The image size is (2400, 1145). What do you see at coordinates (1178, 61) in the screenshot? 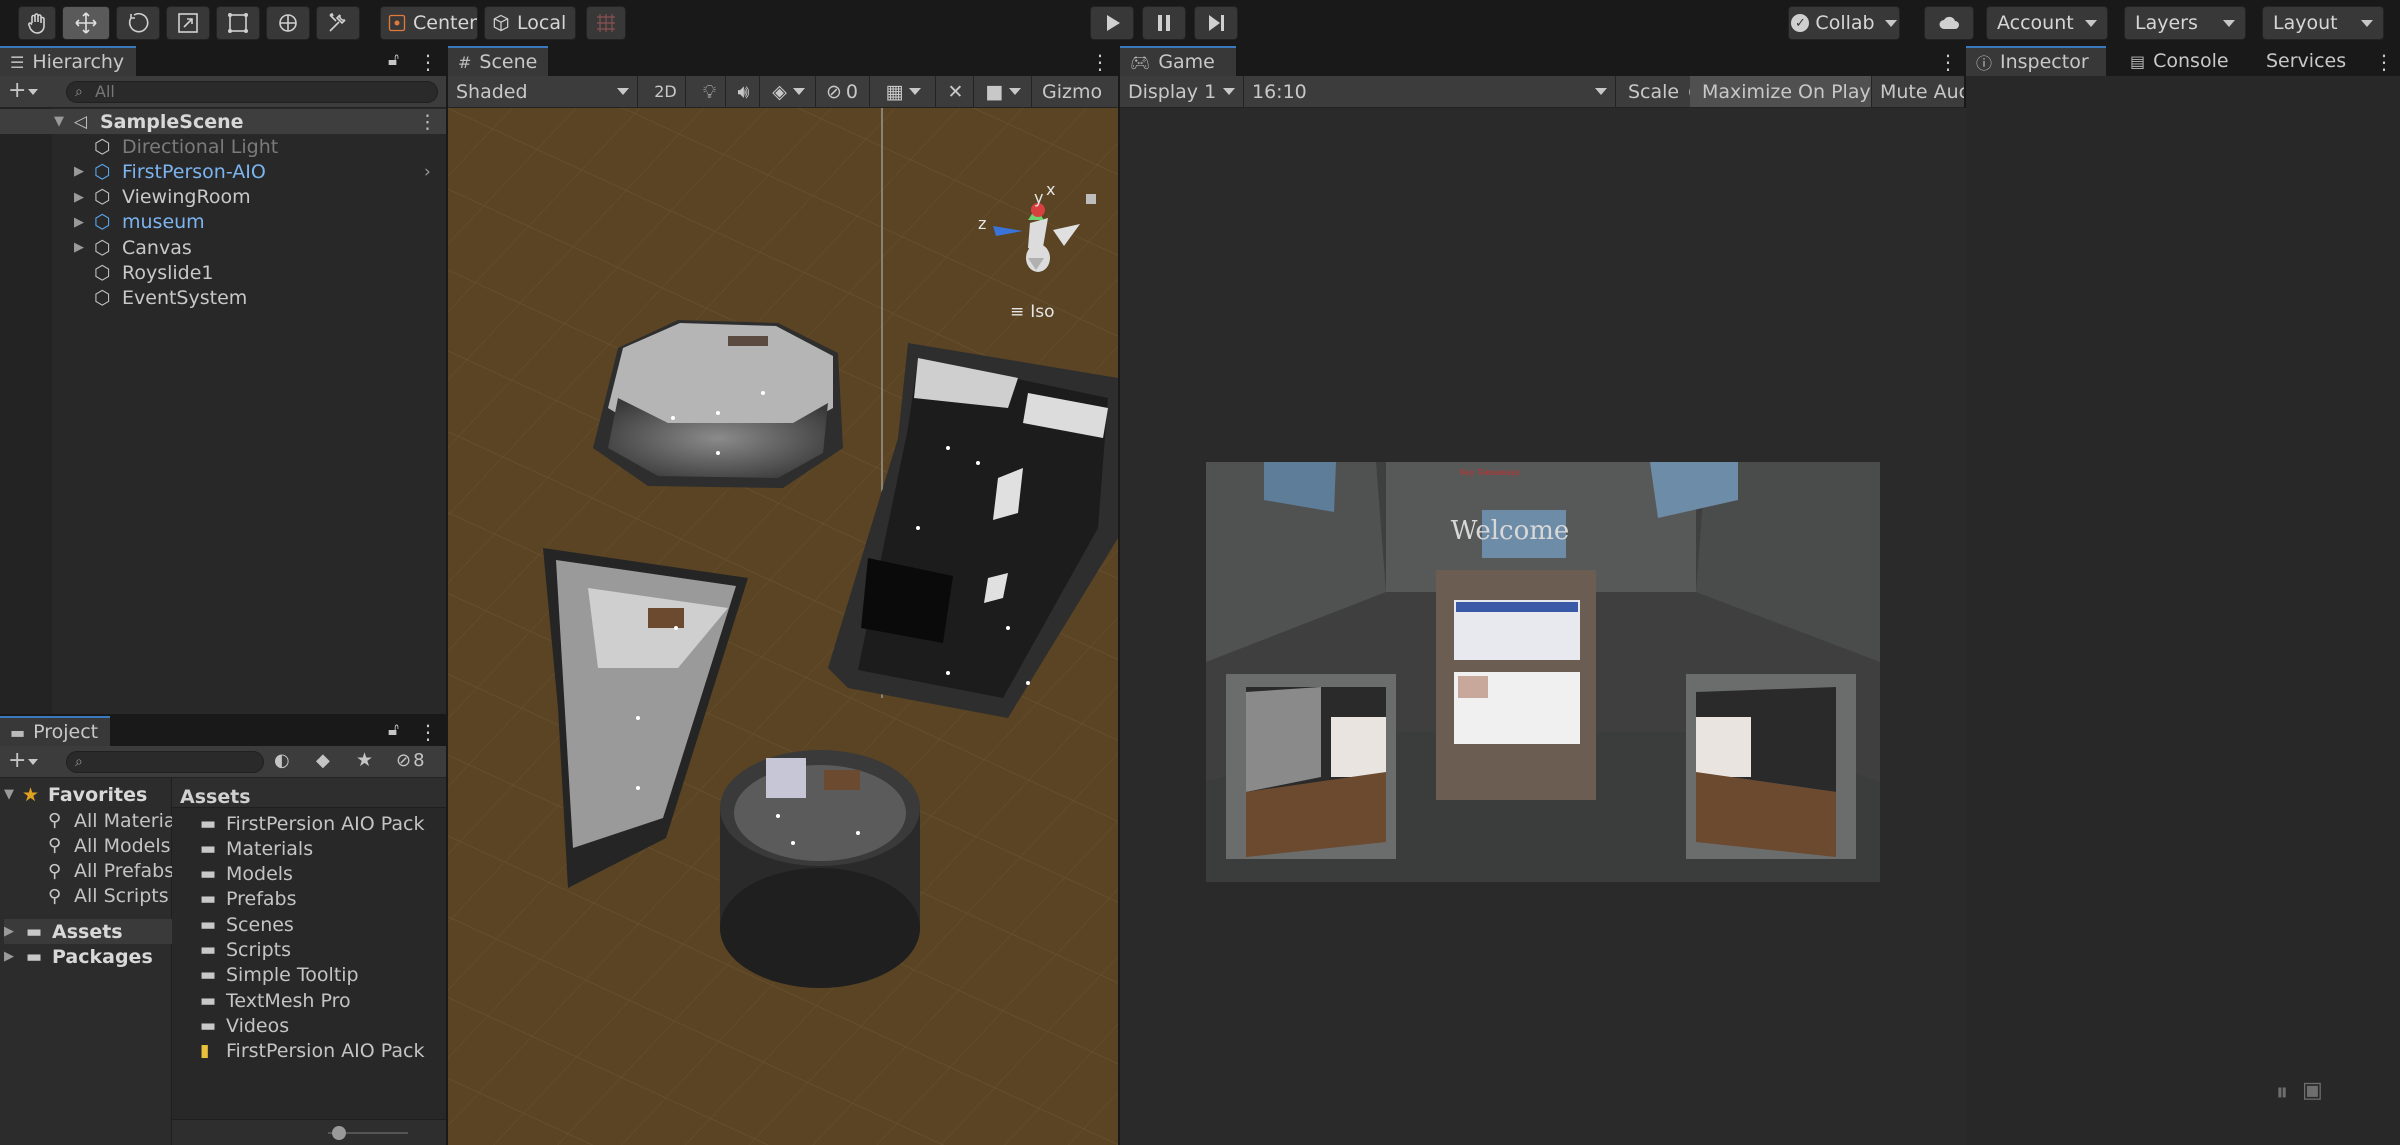
I see `tab-game: 🎮︎ Game` at bounding box center [1178, 61].